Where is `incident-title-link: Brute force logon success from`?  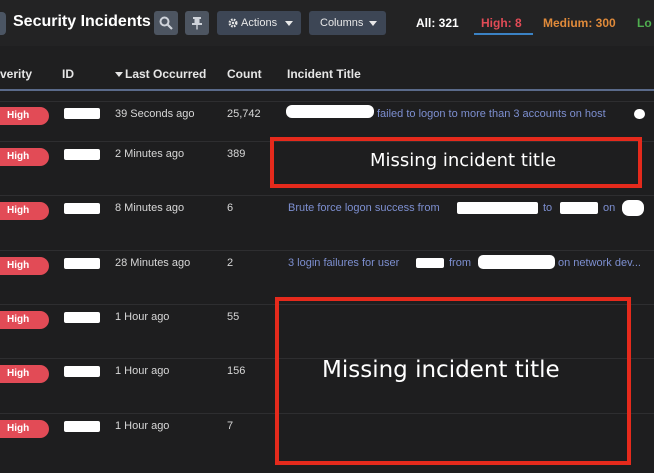 incident-title-link: Brute force logon success from is located at coordinates (364, 208).